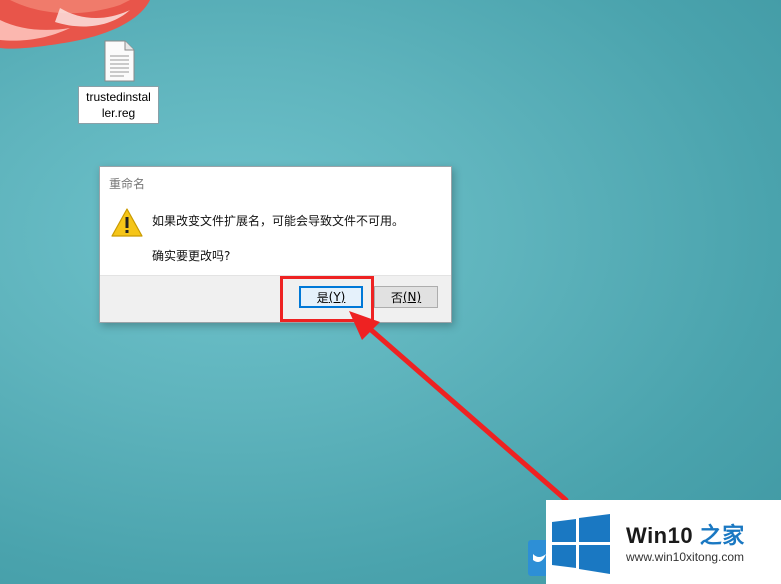 This screenshot has width=781, height=584. Describe the element at coordinates (337, 297) in the screenshot. I see `yes-button-accel: (Y)` at that location.